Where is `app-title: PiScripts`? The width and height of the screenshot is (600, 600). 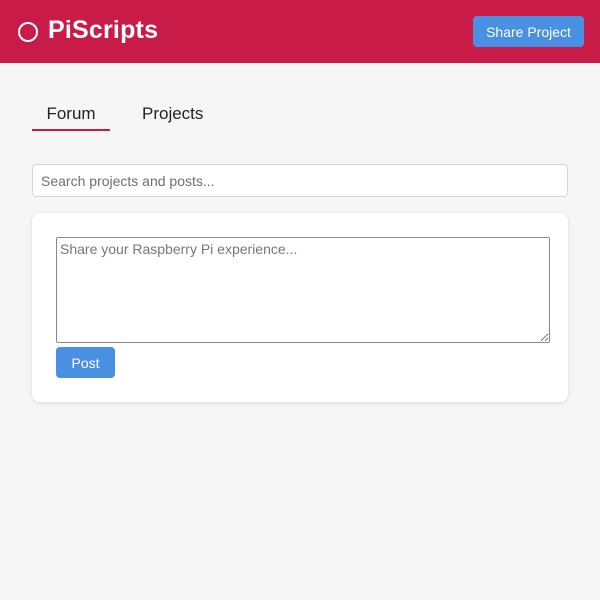 app-title: PiScripts is located at coordinates (103, 30).